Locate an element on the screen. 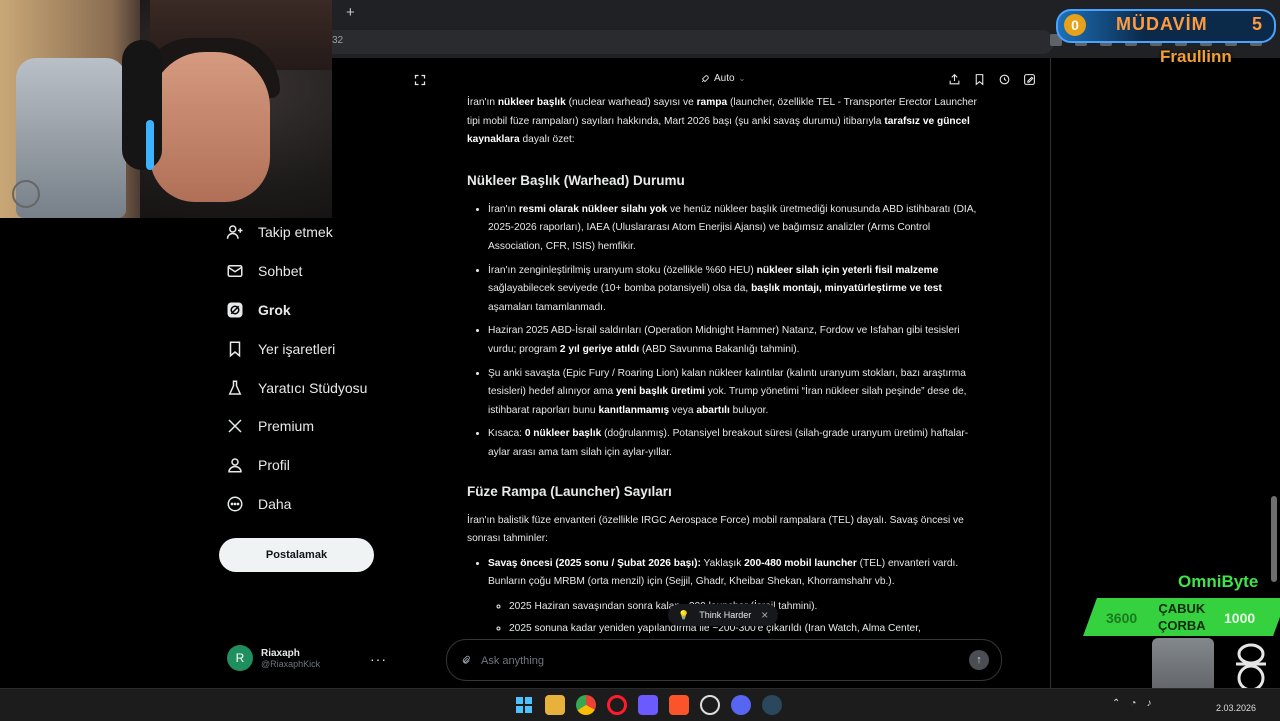  headset is located at coordinates (142, 105).